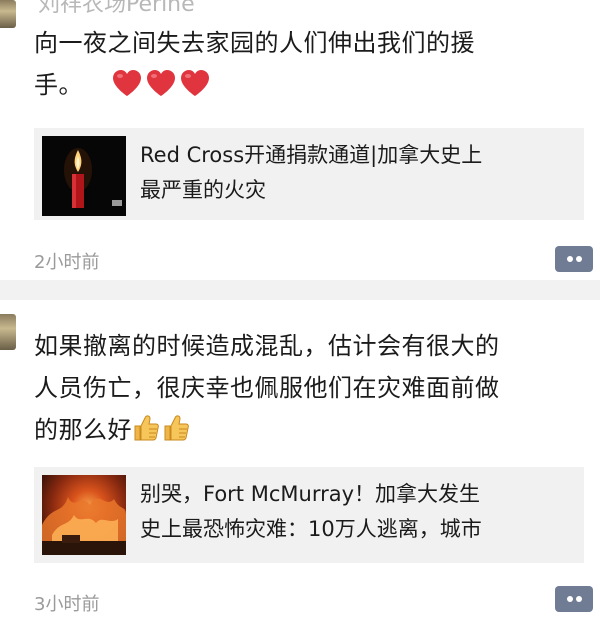 The height and width of the screenshot is (625, 600). What do you see at coordinates (311, 155) in the screenshot?
I see `link-title-line: Red Cross开通捐款通道|加拿大史上` at bounding box center [311, 155].